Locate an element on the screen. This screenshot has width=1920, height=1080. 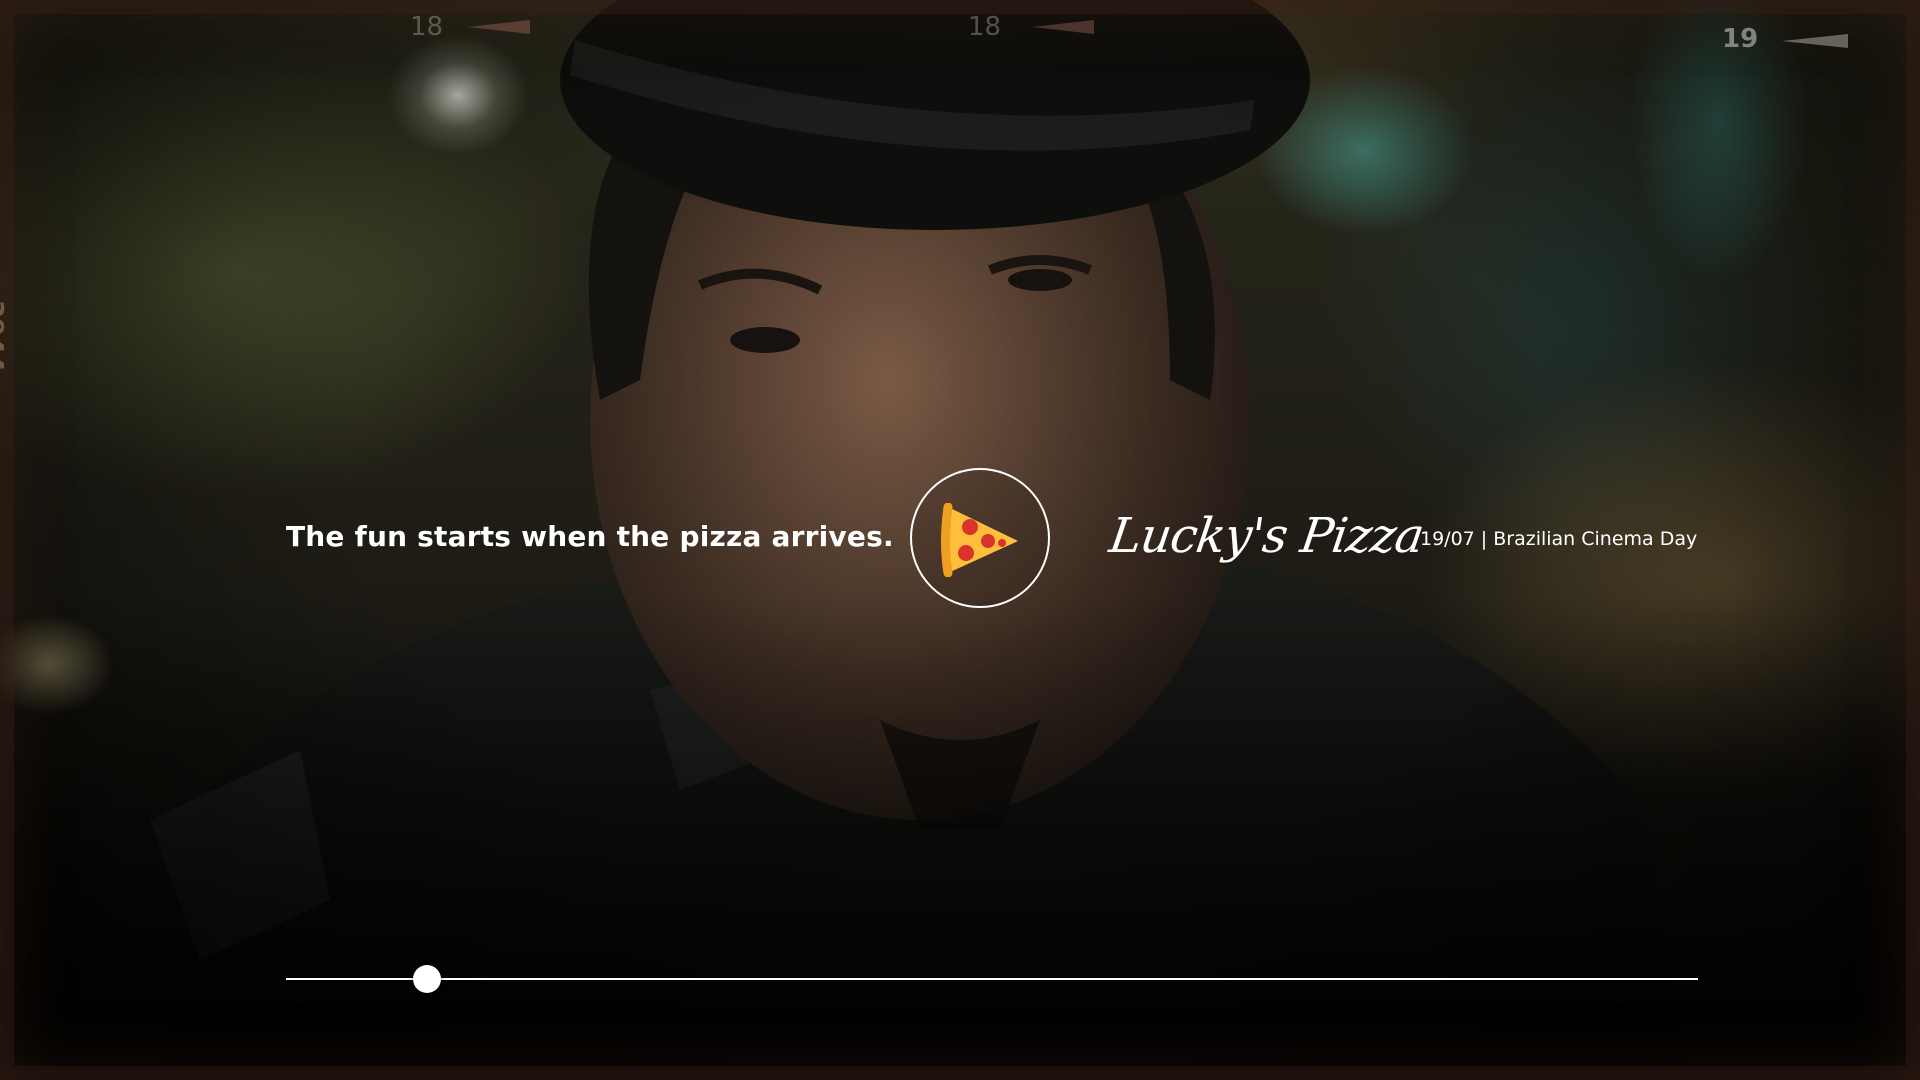
play-button is located at coordinates (980, 538).